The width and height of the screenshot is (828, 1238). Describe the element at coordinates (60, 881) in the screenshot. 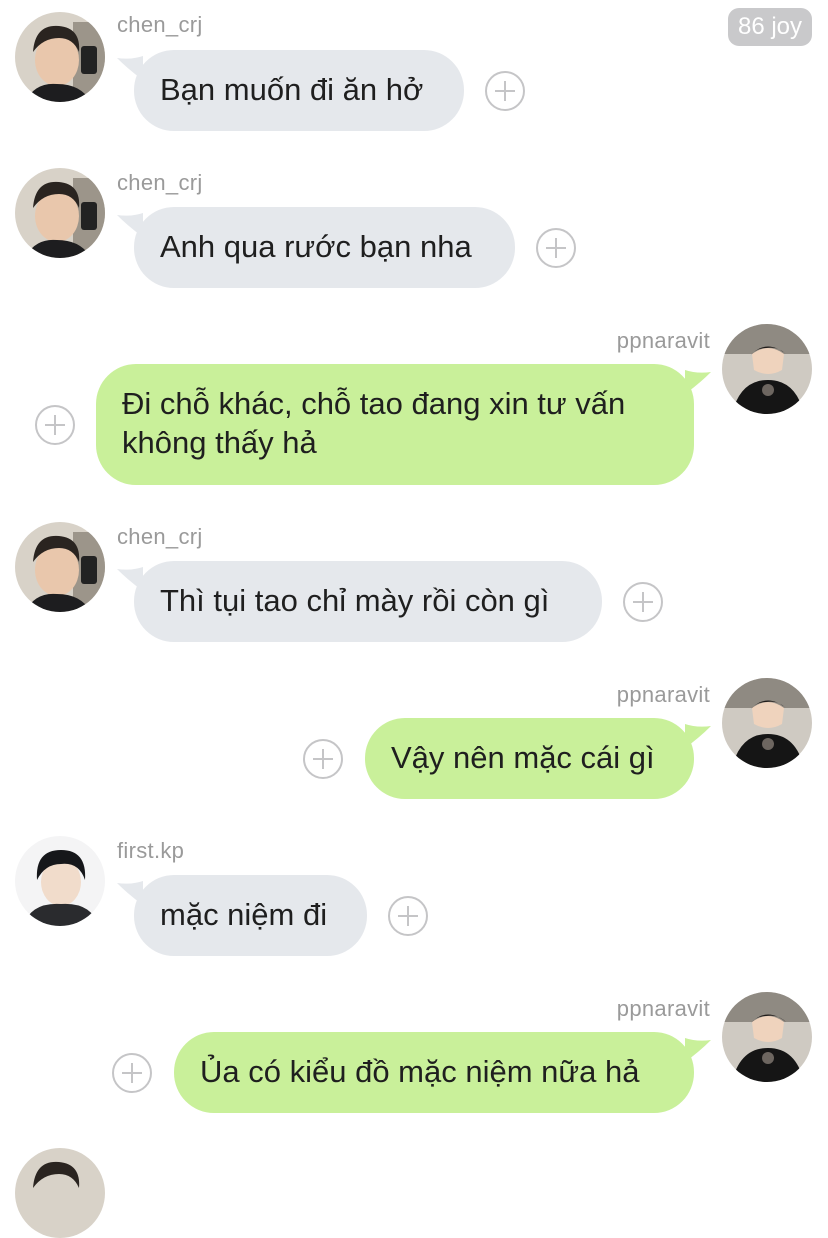

I see `avatar-first-kp` at that location.